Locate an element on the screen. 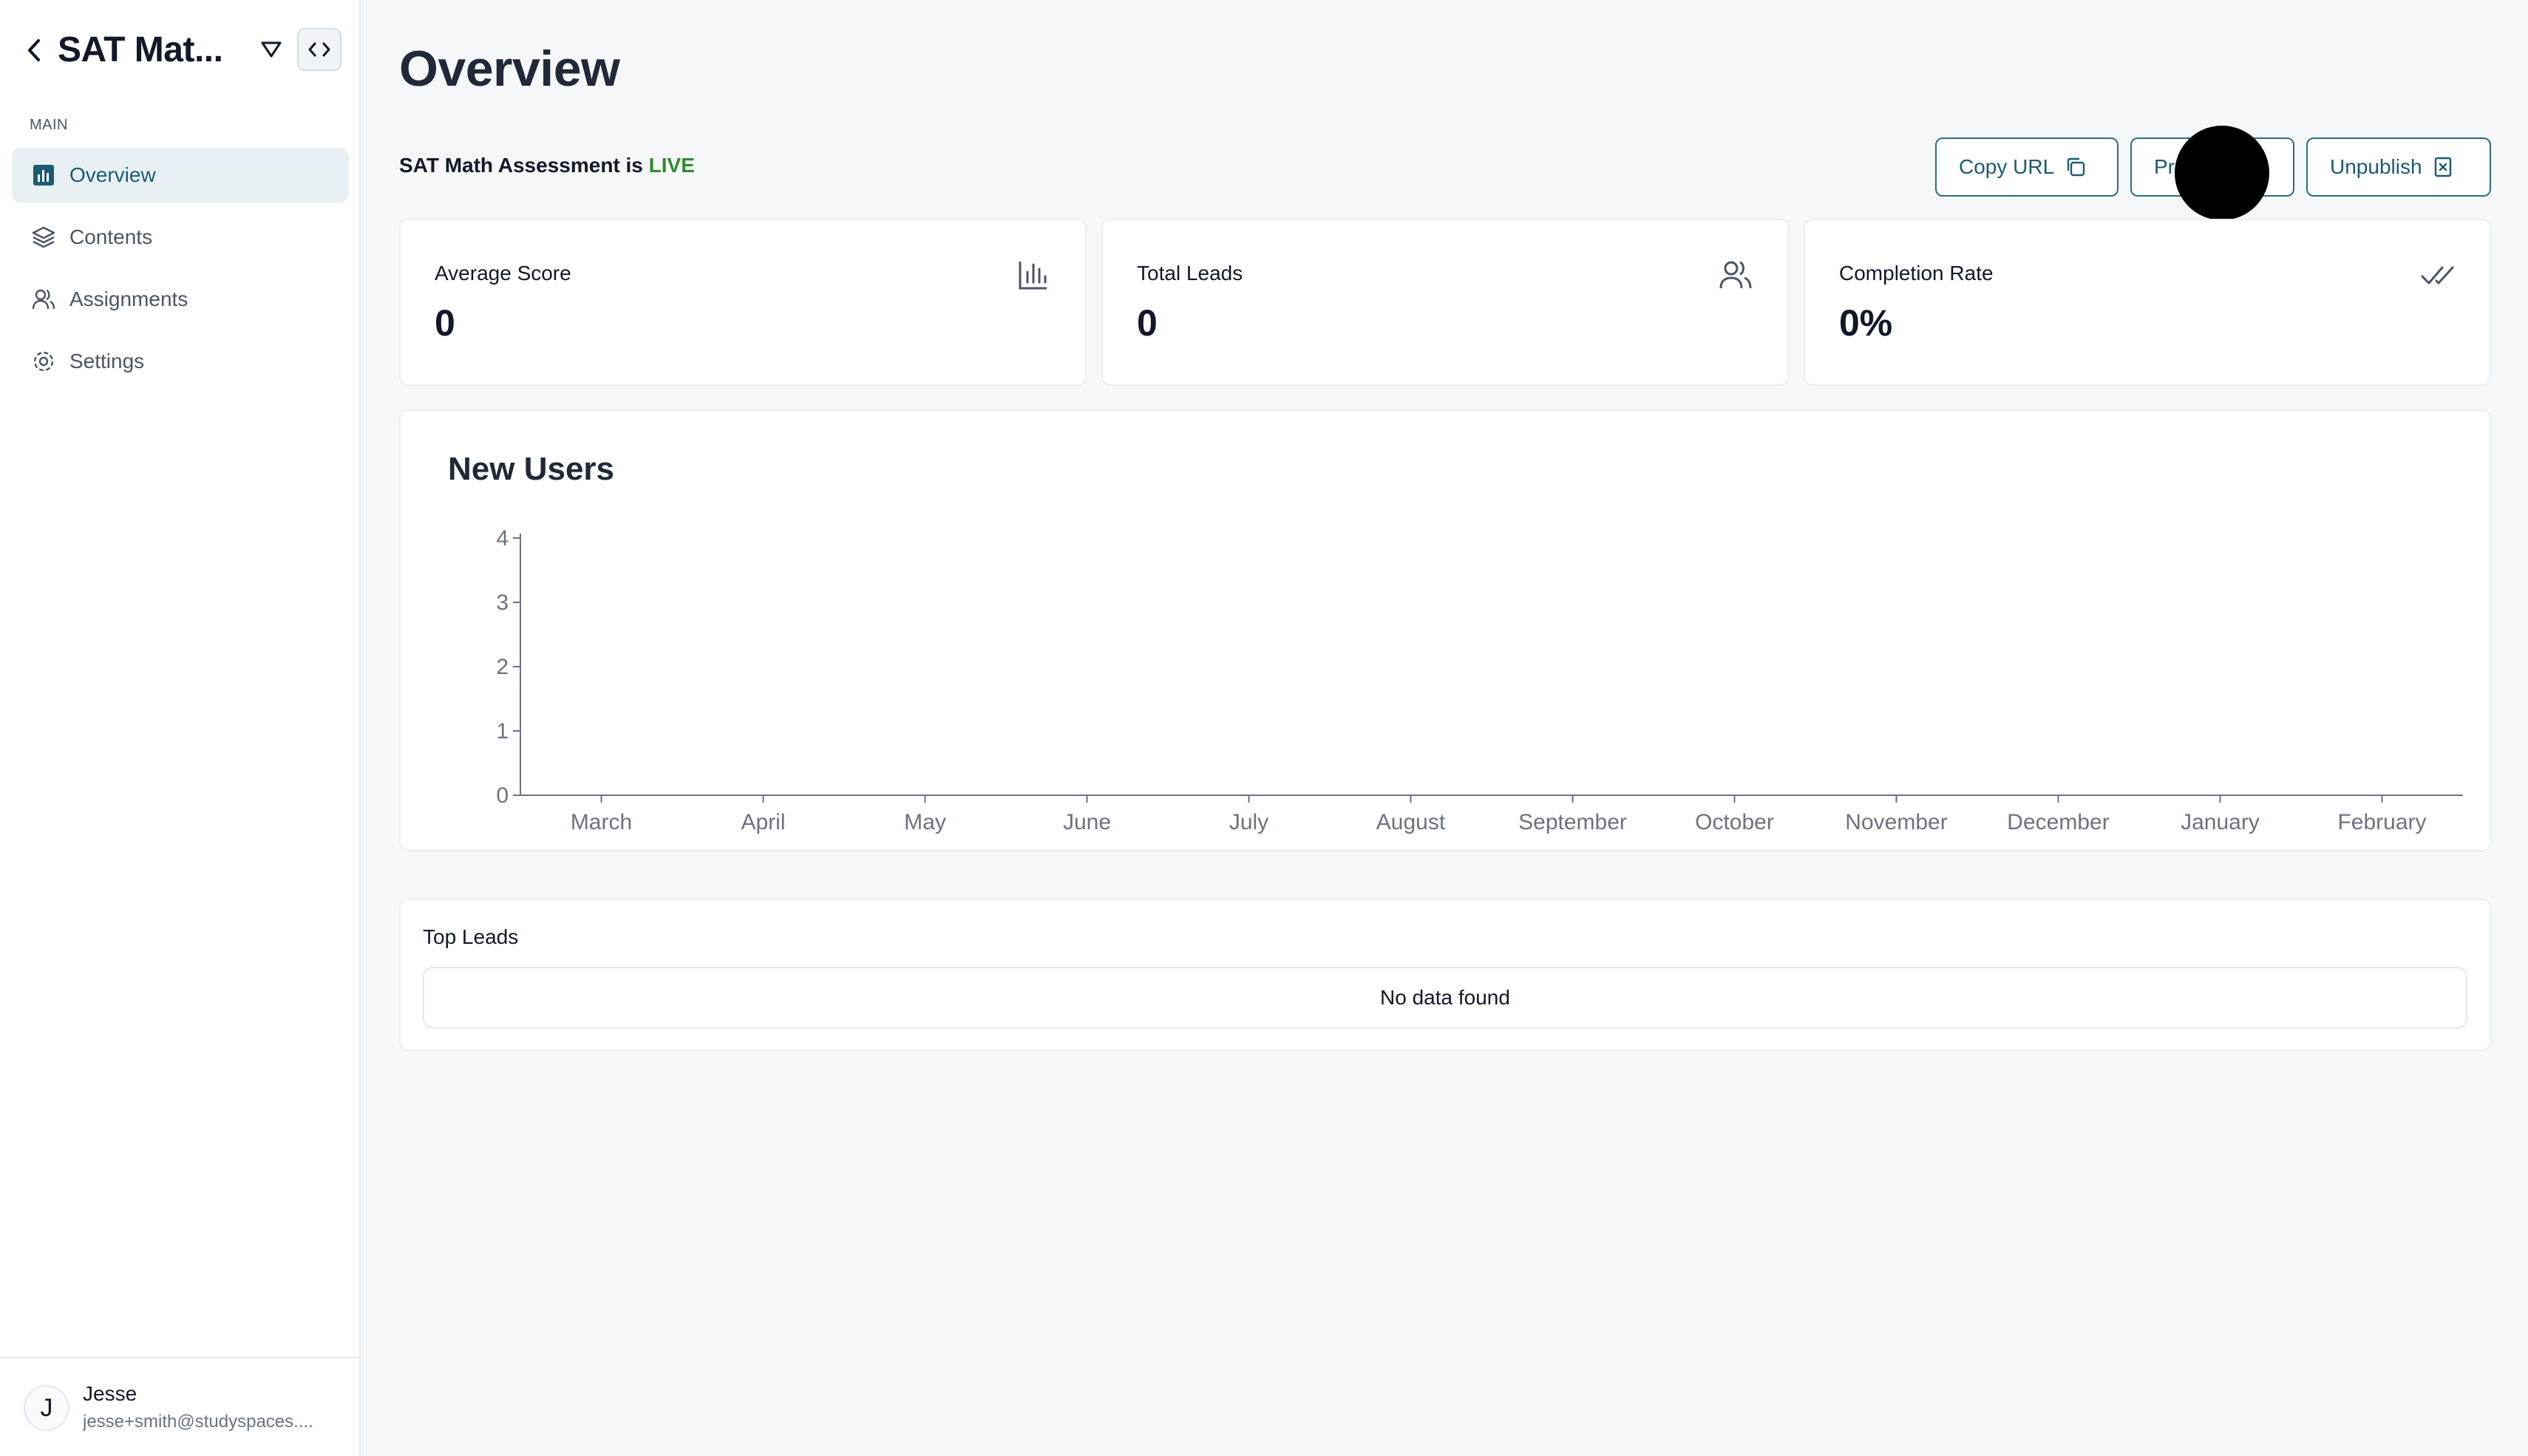  sidebar-item-label: Contents is located at coordinates (111, 237).